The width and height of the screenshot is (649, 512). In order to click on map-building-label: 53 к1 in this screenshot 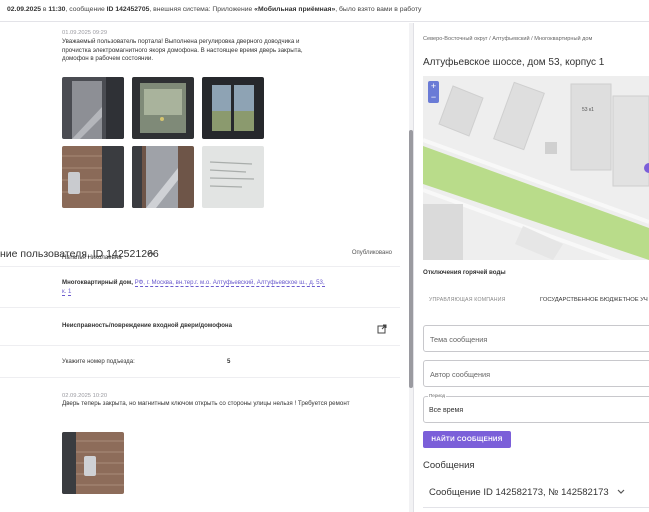, I will do `click(588, 110)`.